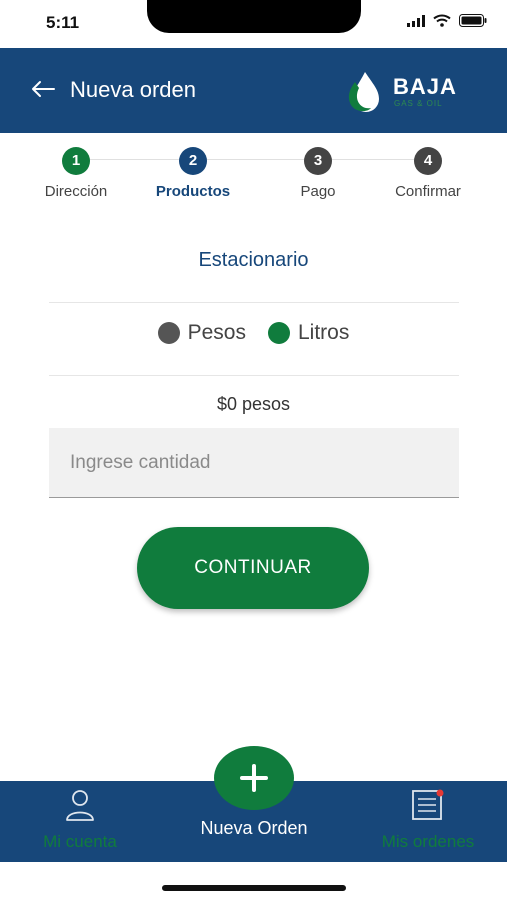  I want to click on brand-logo: BAJA GAS & OIL, so click(414, 92).